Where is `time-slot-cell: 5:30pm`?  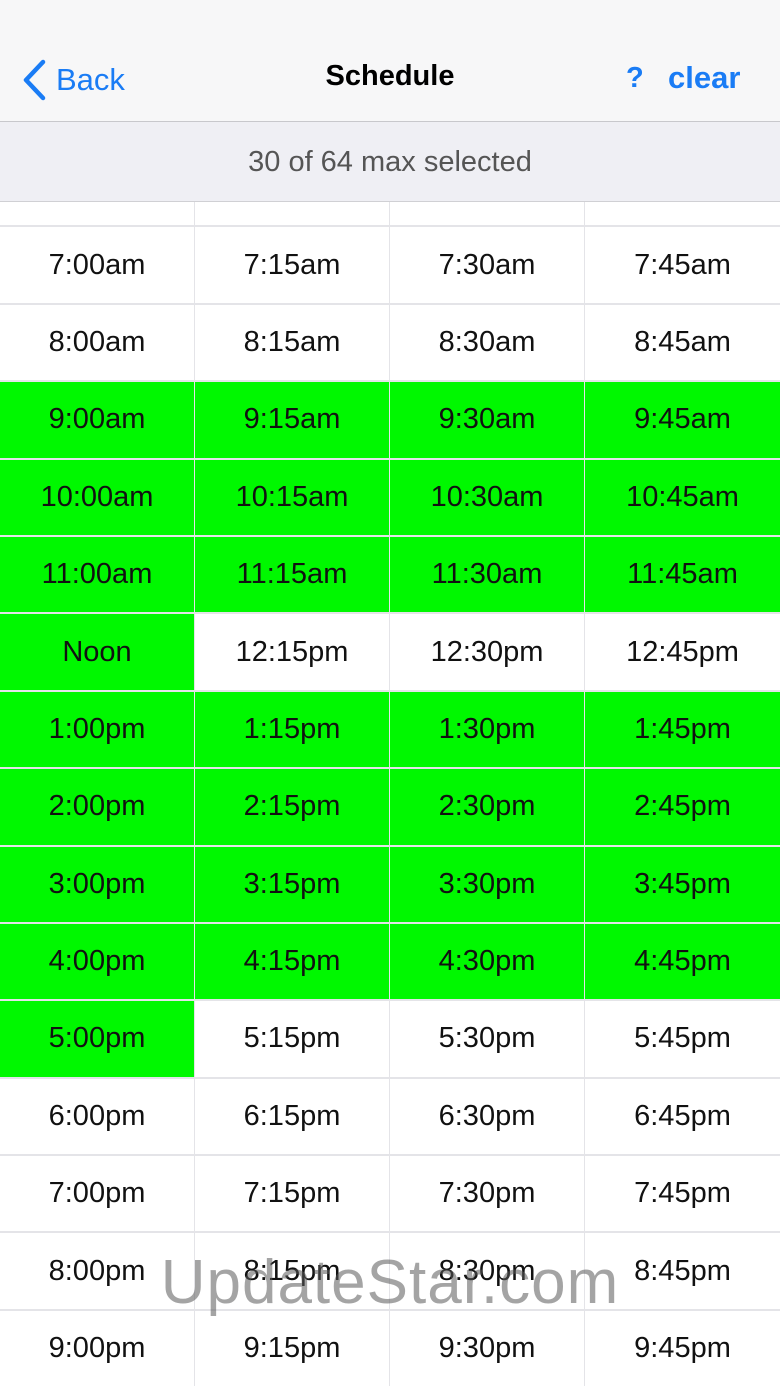
time-slot-cell: 5:30pm is located at coordinates (487, 1039).